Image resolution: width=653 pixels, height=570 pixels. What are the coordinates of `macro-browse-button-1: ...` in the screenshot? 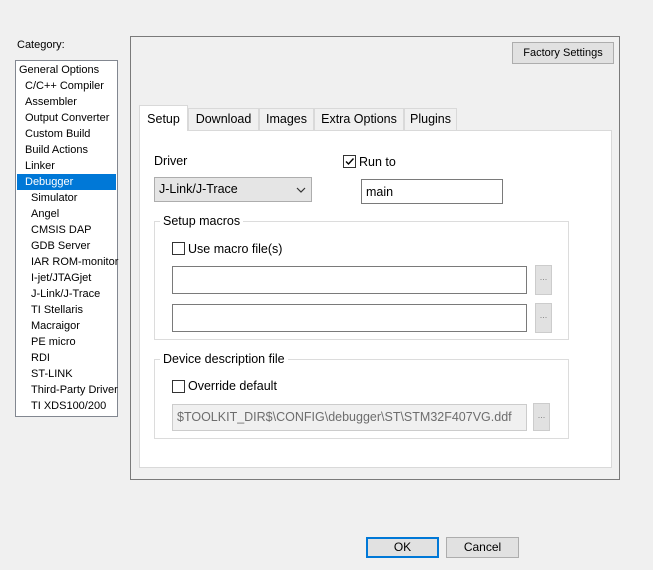 It's located at (543, 280).